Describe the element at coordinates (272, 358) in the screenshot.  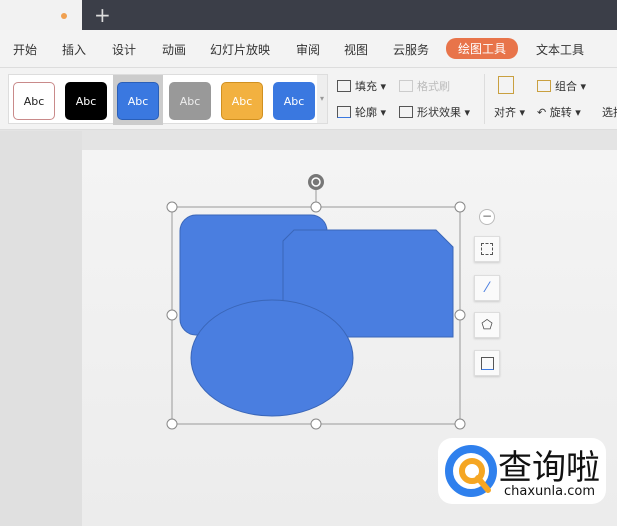
I see `ellipse-shape` at that location.